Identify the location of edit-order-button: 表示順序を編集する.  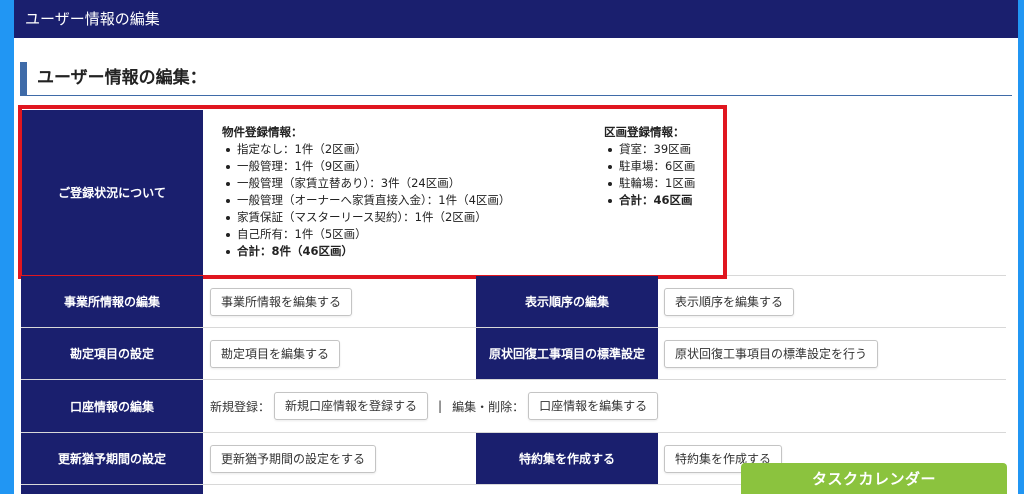
(729, 301).